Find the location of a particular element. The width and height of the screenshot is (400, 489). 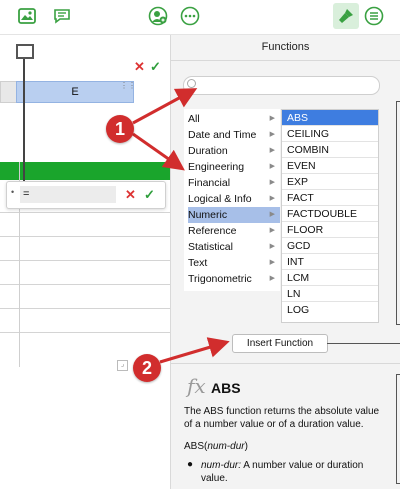

syntax-argument: num-dur is located at coordinates (226, 446).